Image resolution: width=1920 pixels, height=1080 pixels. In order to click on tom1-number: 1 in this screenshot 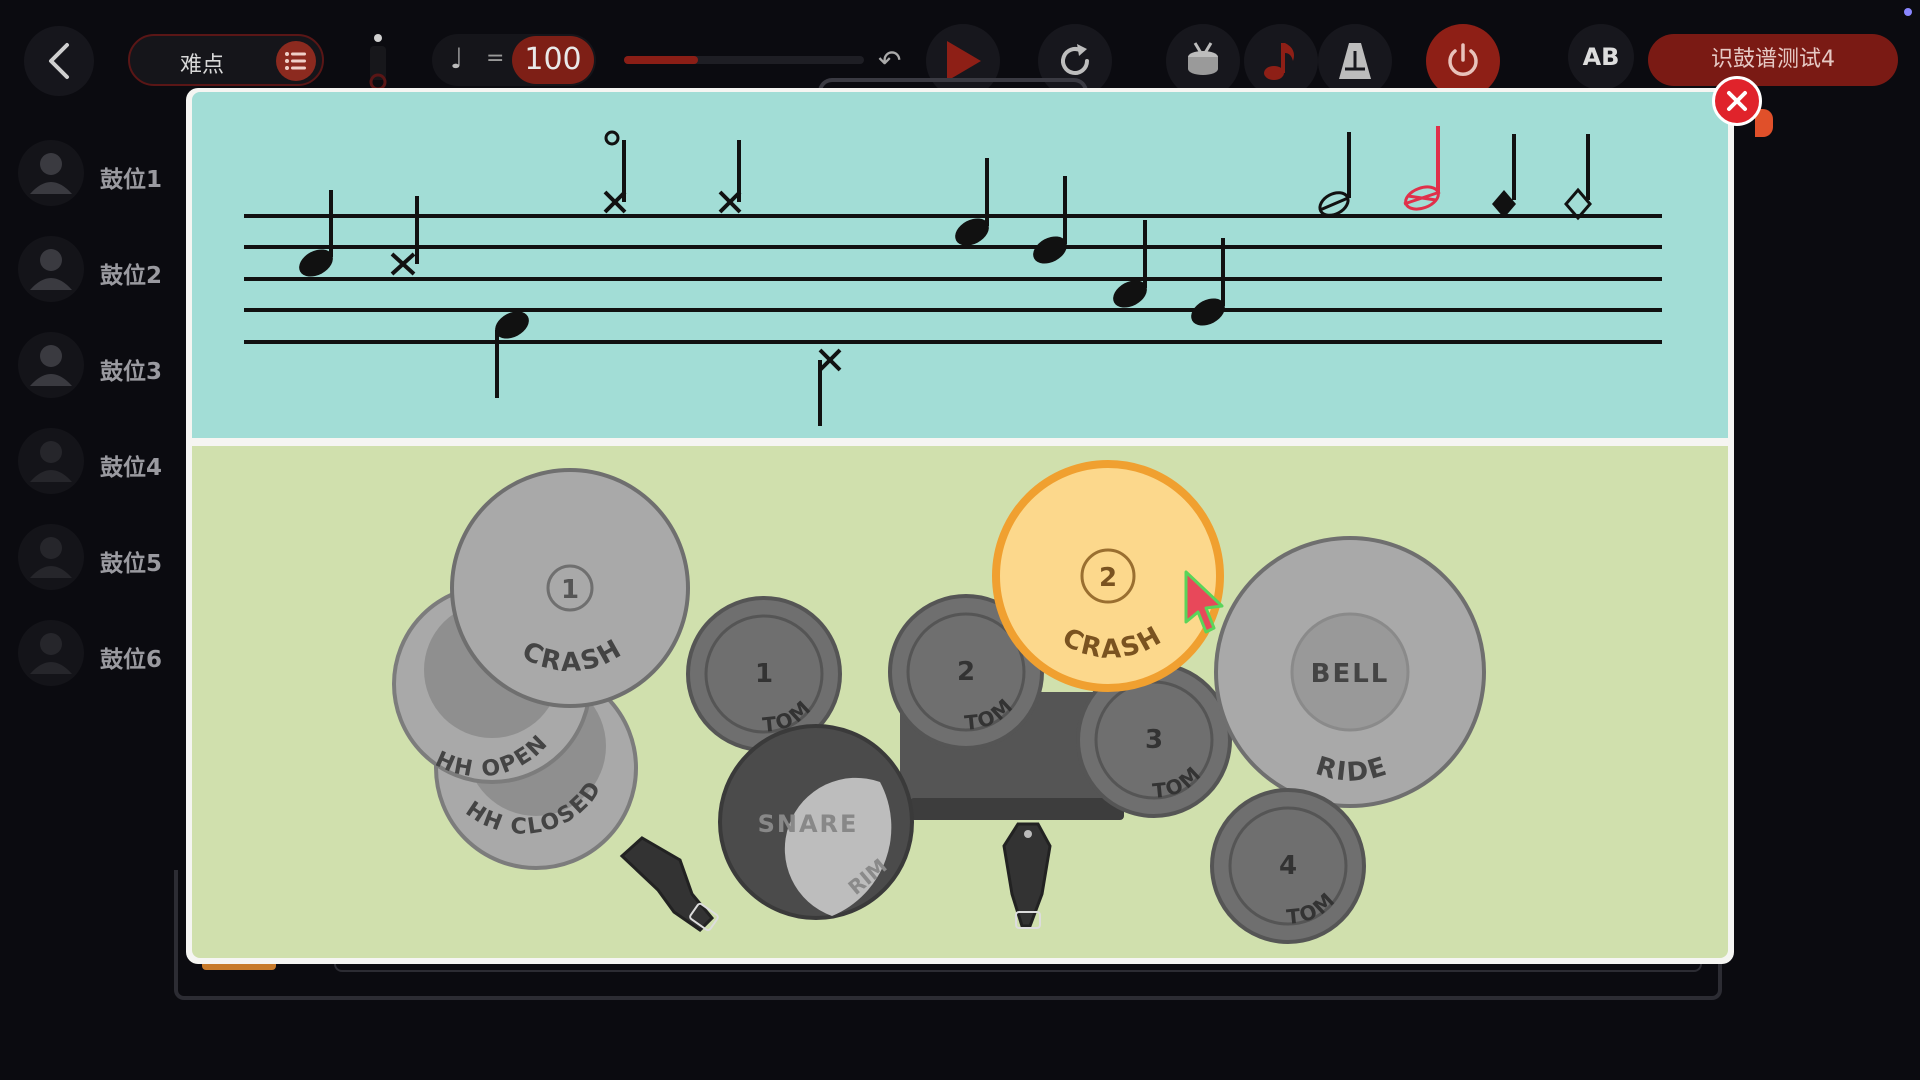, I will do `click(764, 674)`.